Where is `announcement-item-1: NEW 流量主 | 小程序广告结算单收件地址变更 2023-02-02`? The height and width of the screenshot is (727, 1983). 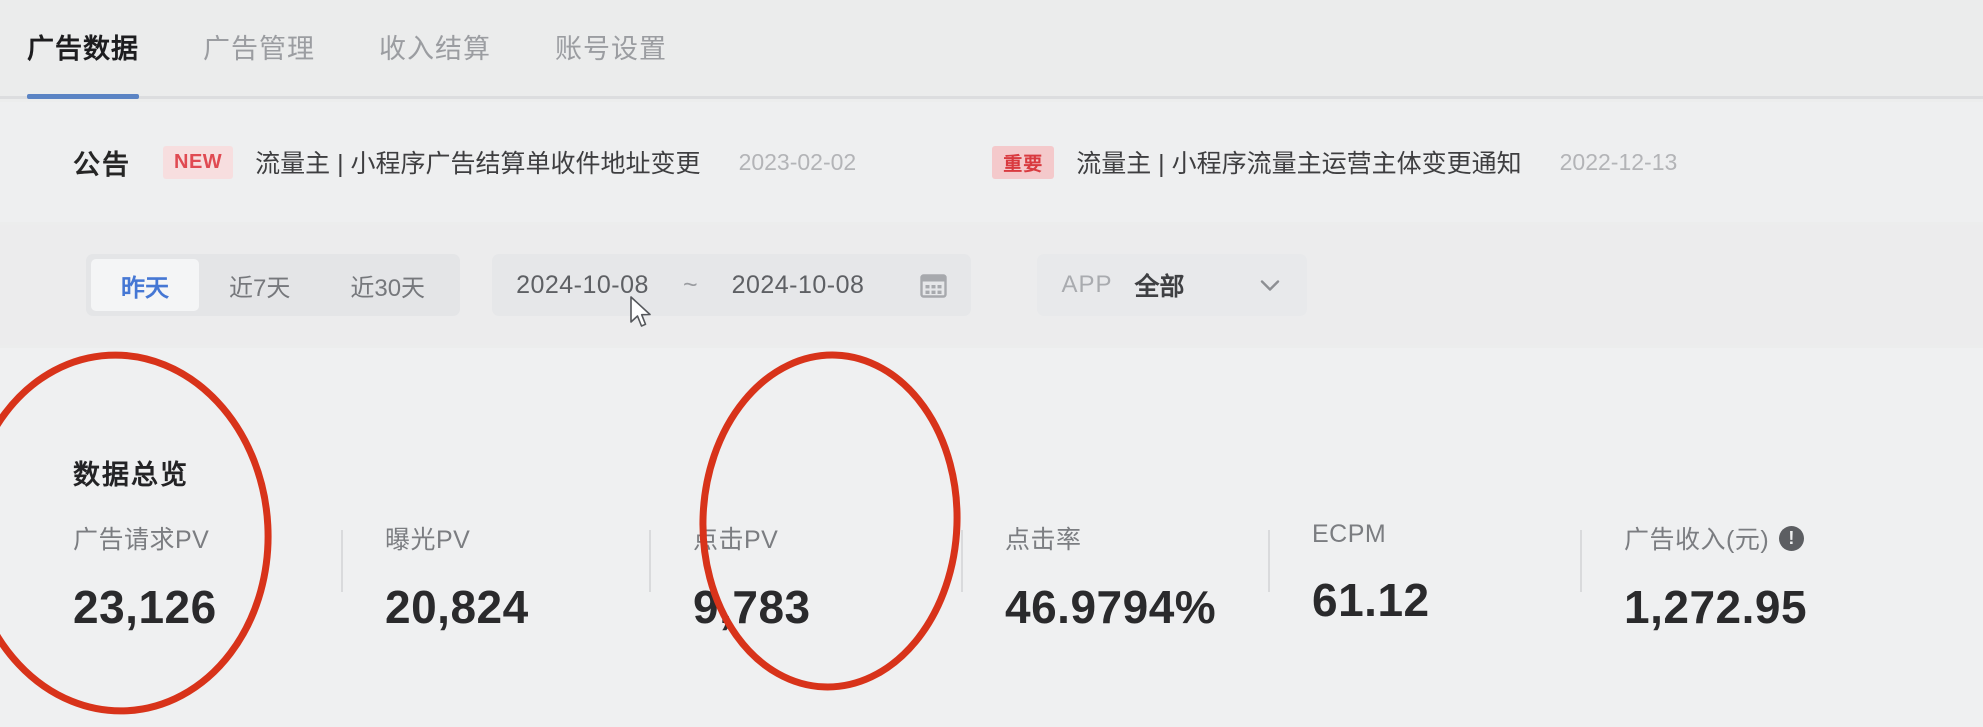 announcement-item-1: NEW 流量主 | 小程序广告结算单收件地址变更 2023-02-02 is located at coordinates (509, 162).